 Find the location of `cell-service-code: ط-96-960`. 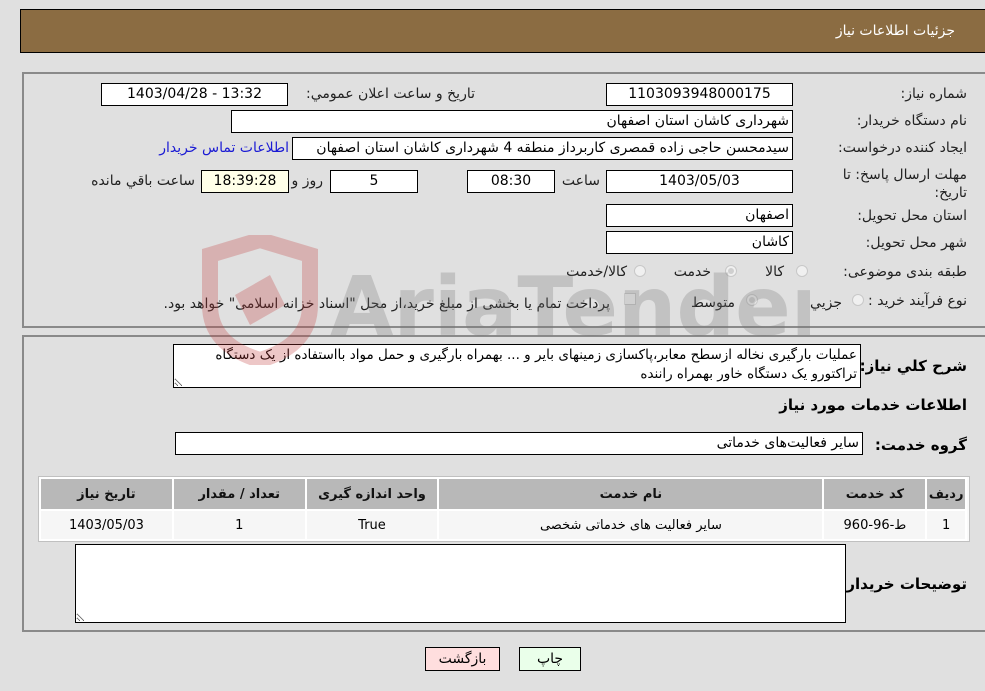

cell-service-code: ط-96-960 is located at coordinates (875, 525).